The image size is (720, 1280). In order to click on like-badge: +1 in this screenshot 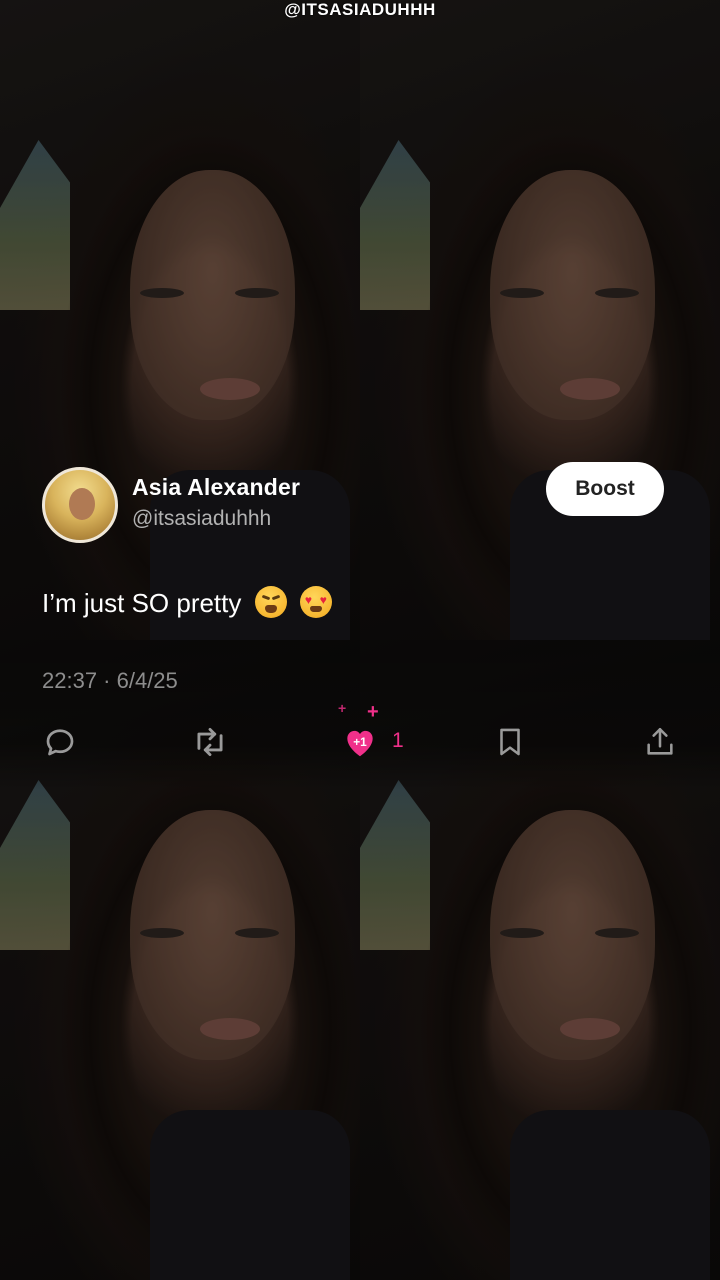, I will do `click(360, 742)`.